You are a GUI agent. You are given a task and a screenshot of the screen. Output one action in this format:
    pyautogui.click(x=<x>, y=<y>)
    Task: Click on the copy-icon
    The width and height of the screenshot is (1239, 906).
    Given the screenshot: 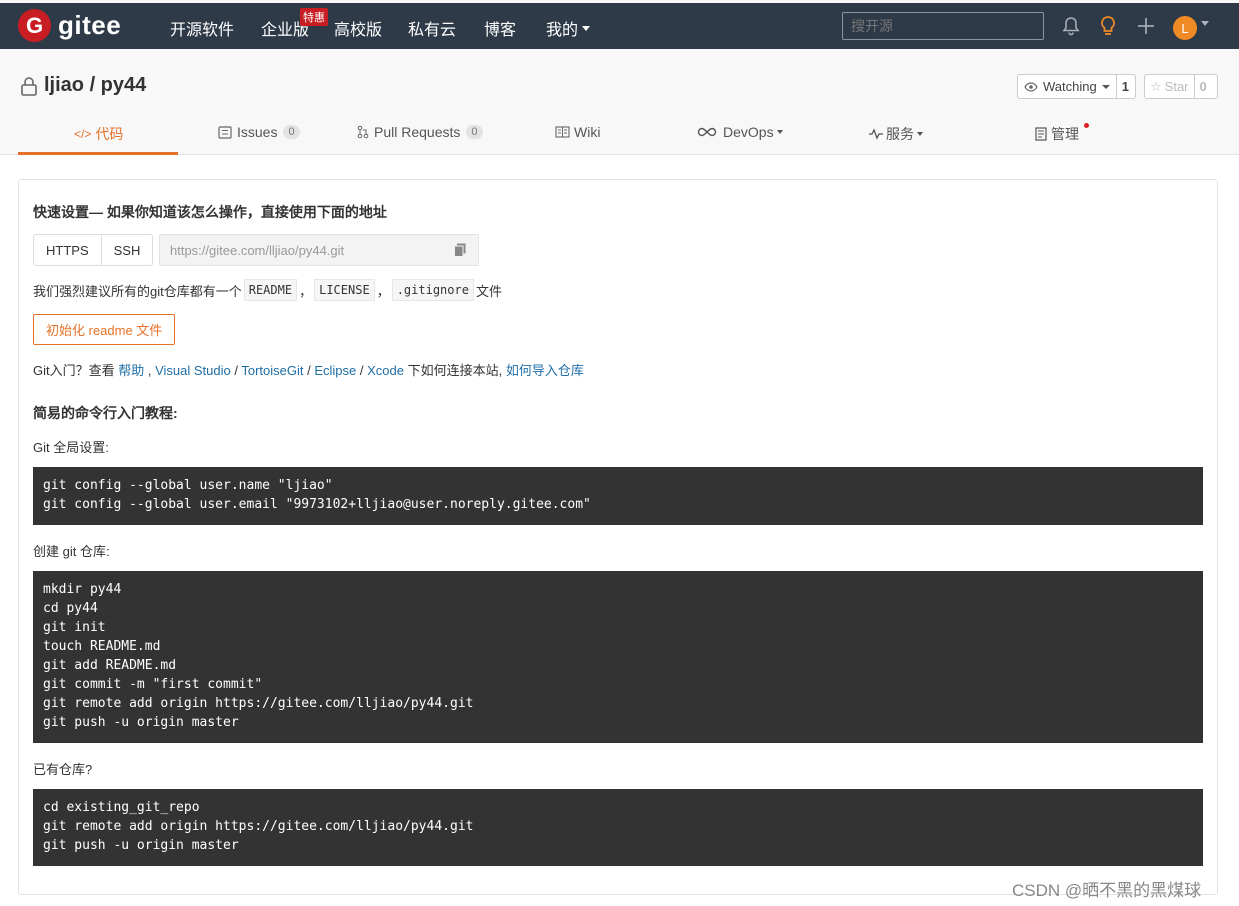 What is the action you would take?
    pyautogui.click(x=460, y=250)
    